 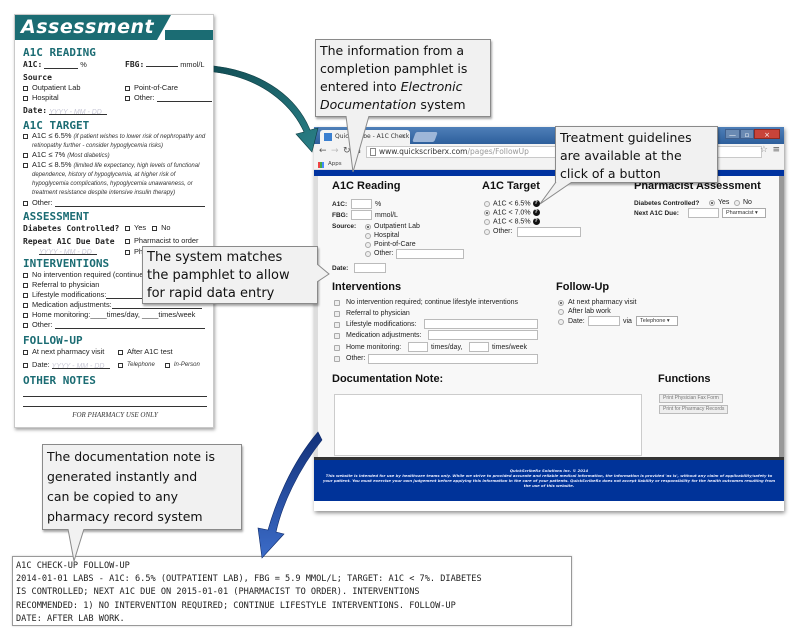 I want to click on callout-emphasis: Electronic, so click(x=431, y=86).